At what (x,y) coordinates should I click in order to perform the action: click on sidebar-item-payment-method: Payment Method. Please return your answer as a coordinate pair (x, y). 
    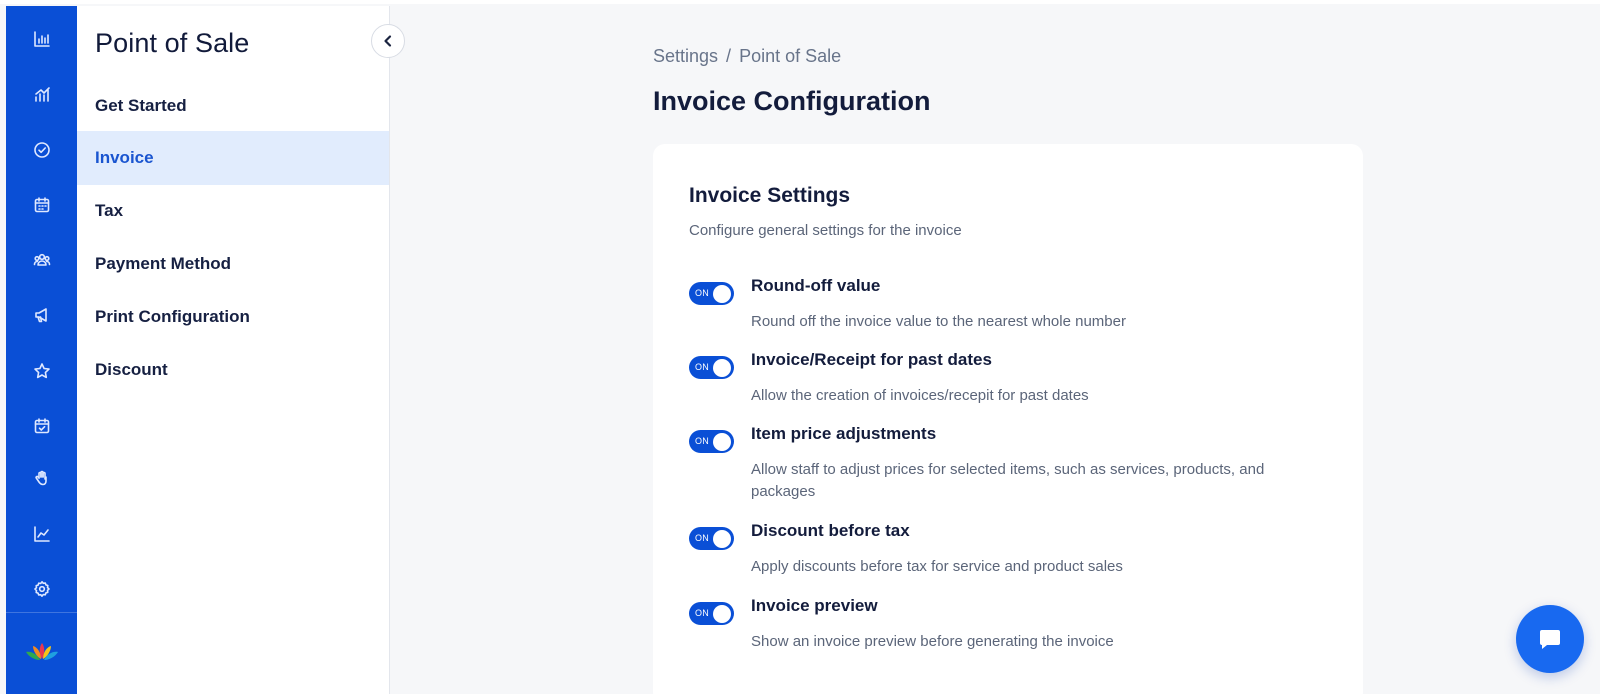
    Looking at the image, I should click on (233, 264).